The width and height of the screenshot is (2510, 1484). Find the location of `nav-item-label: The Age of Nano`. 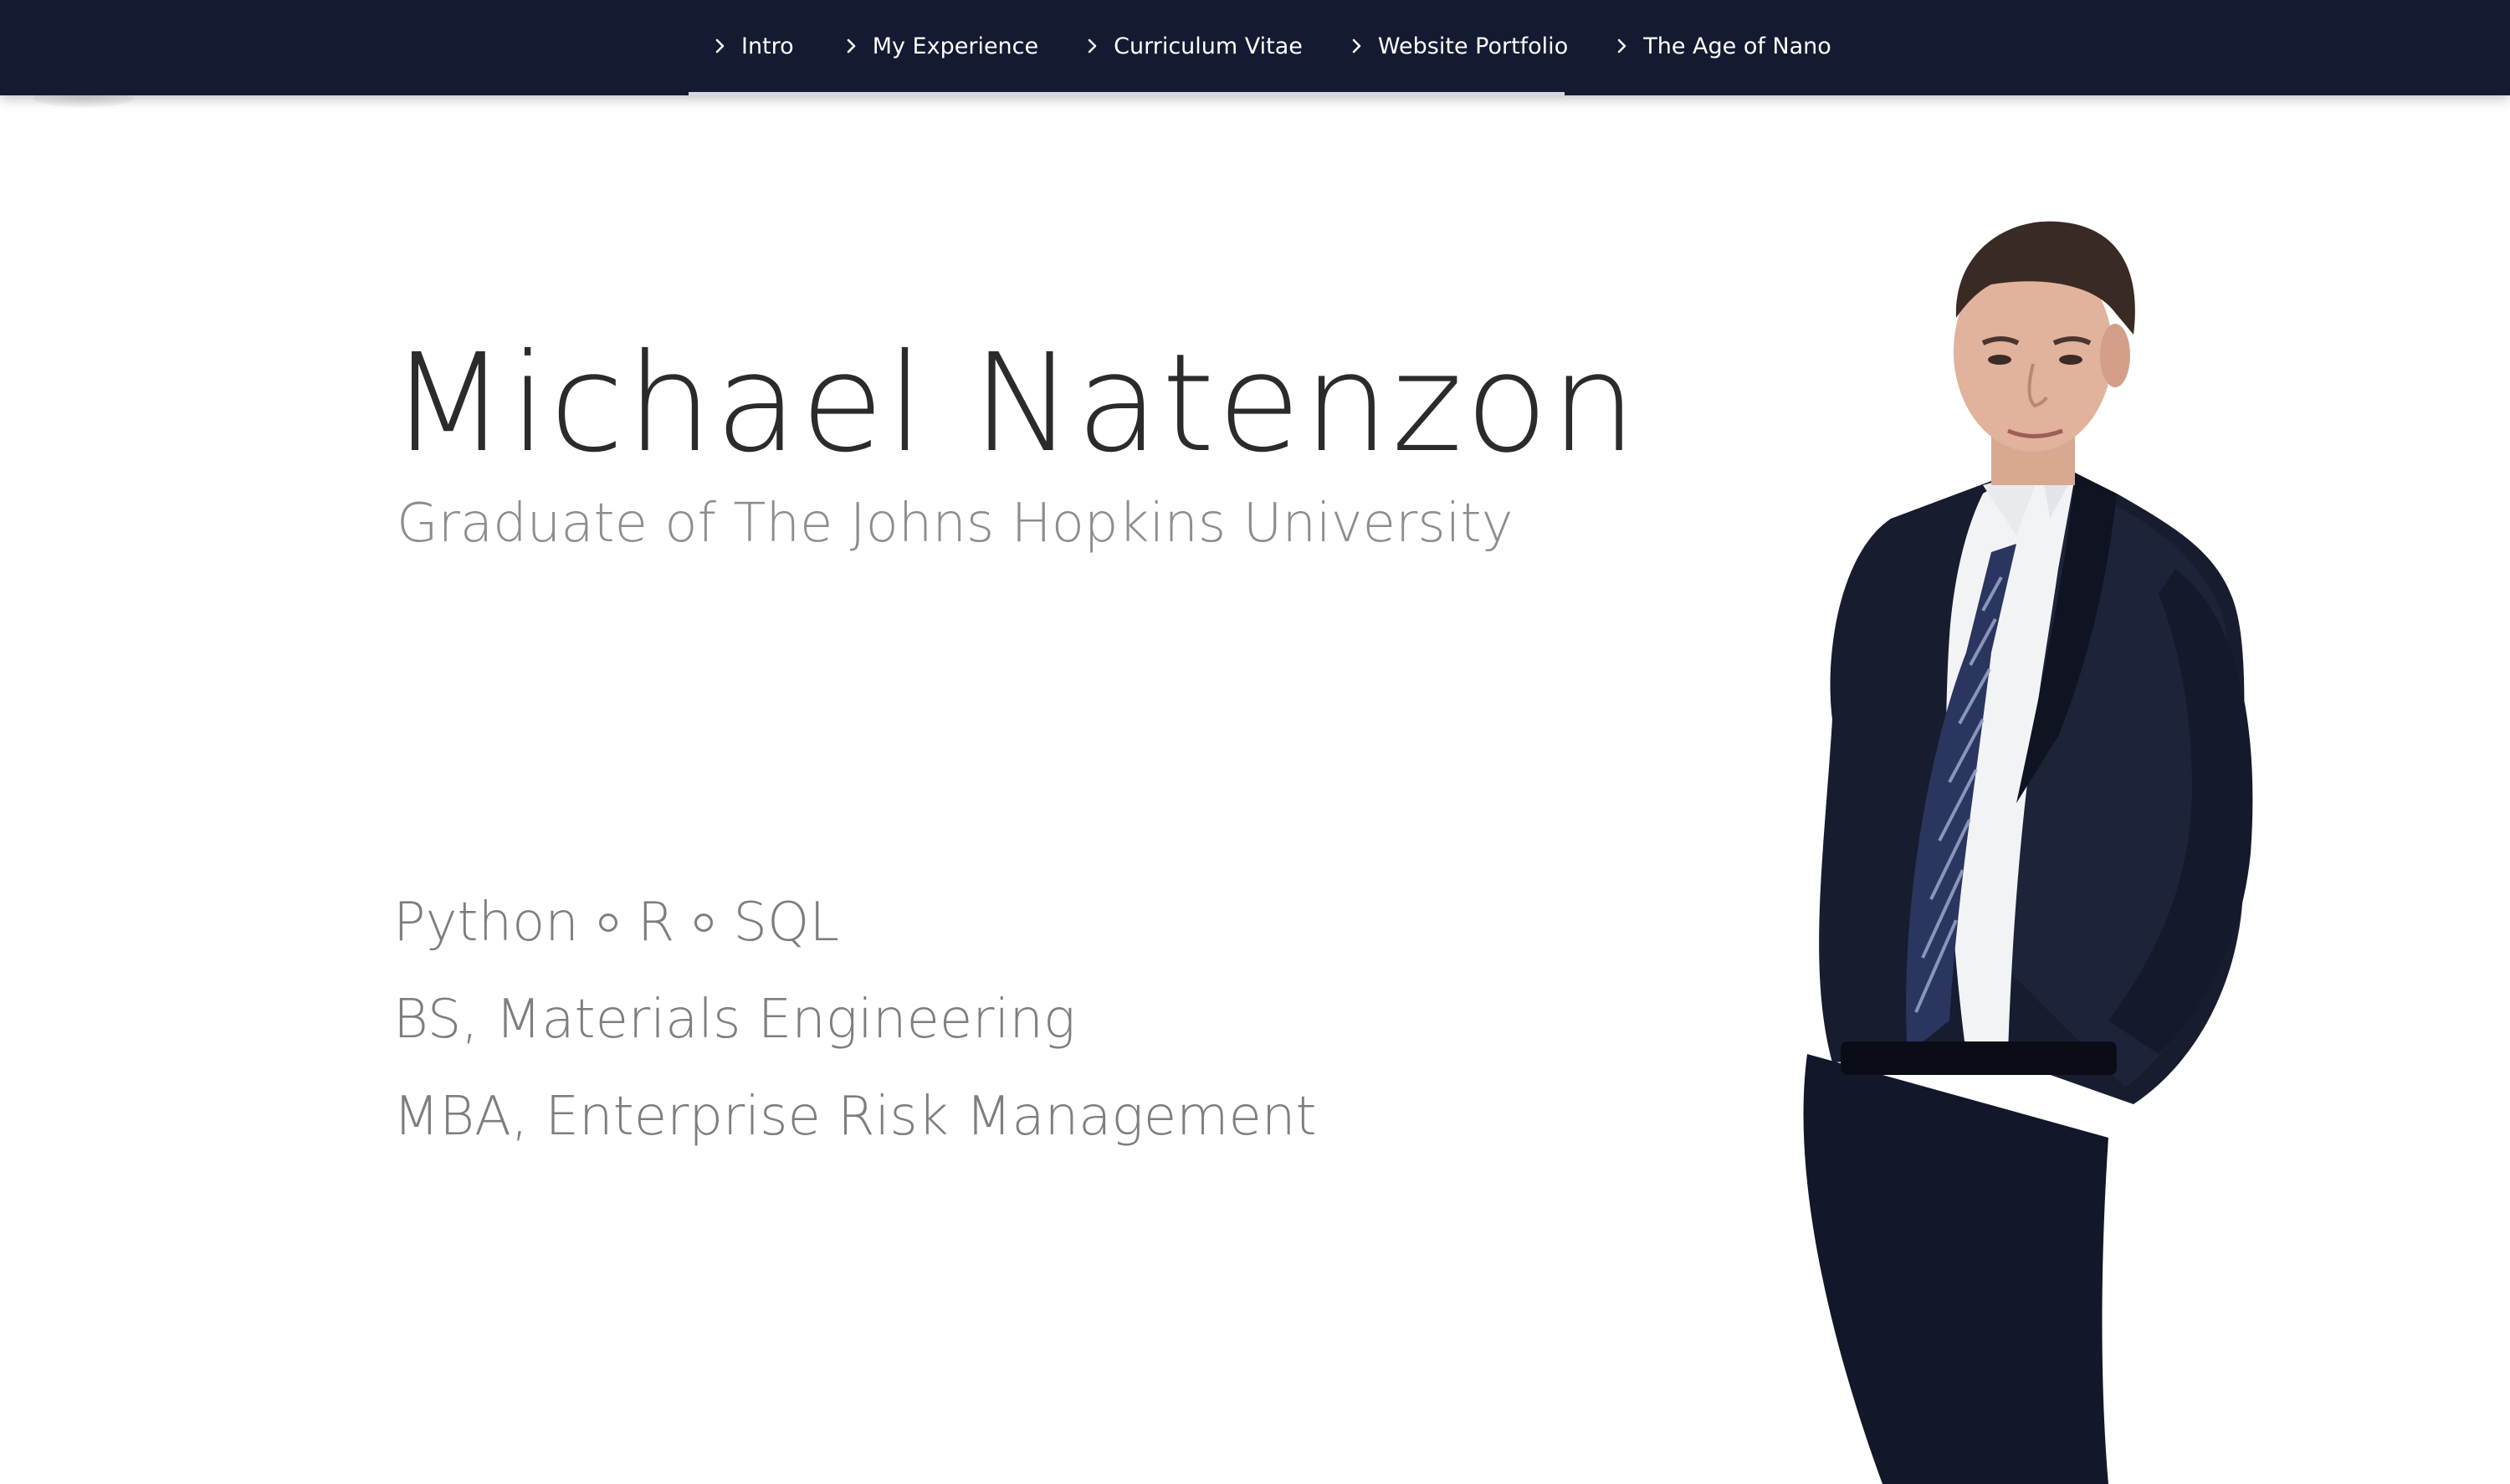

nav-item-label: The Age of Nano is located at coordinates (1737, 46).